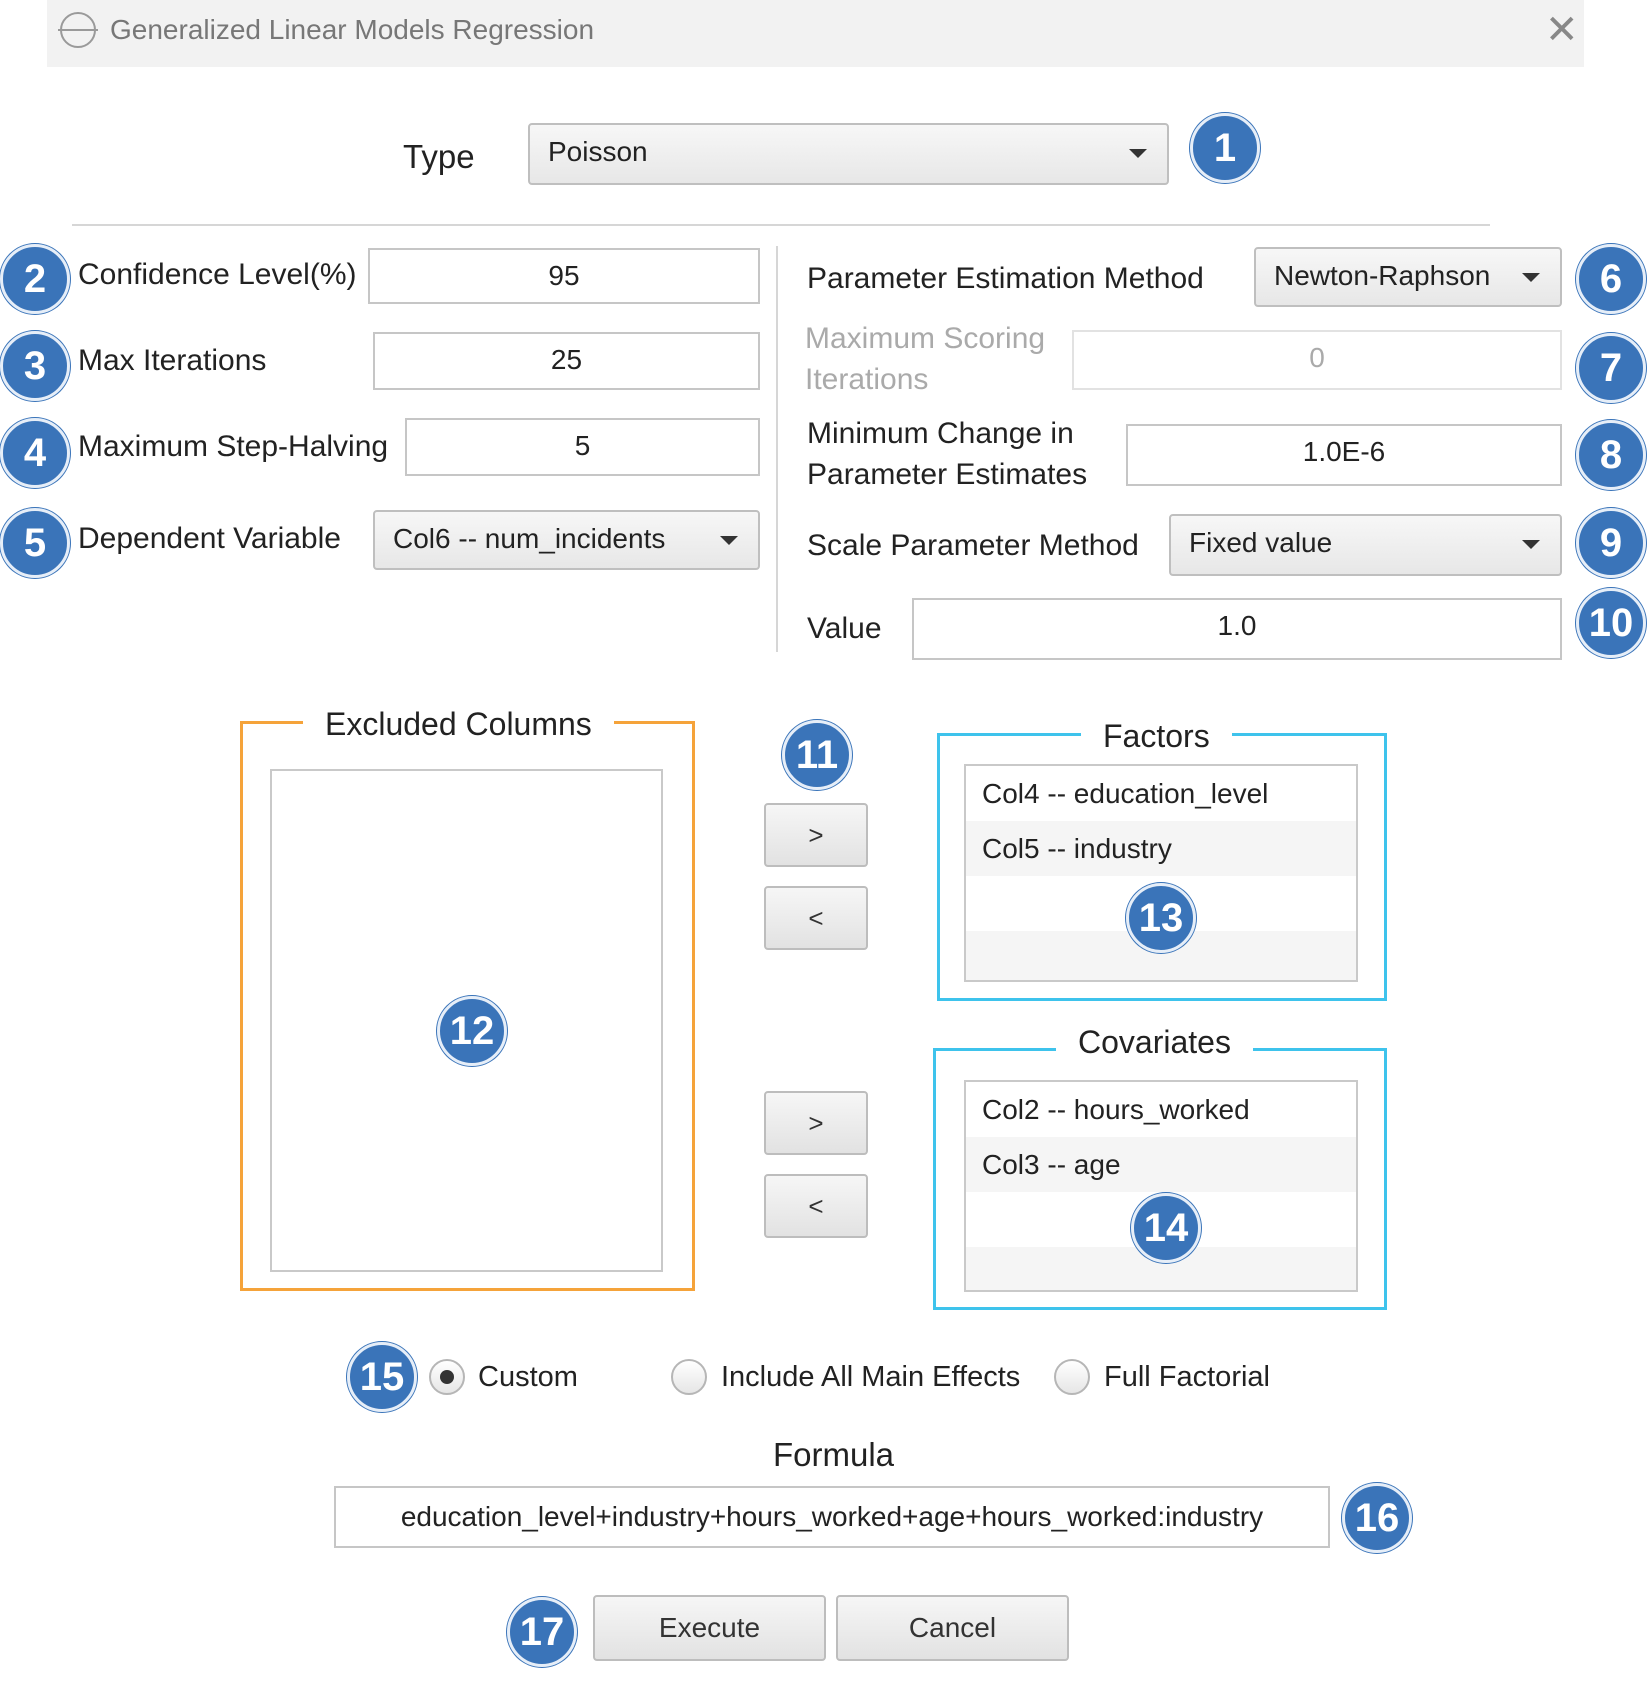 The height and width of the screenshot is (1681, 1650). What do you see at coordinates (973, 545) in the screenshot?
I see `scale-method-label: Scale Parameter Method` at bounding box center [973, 545].